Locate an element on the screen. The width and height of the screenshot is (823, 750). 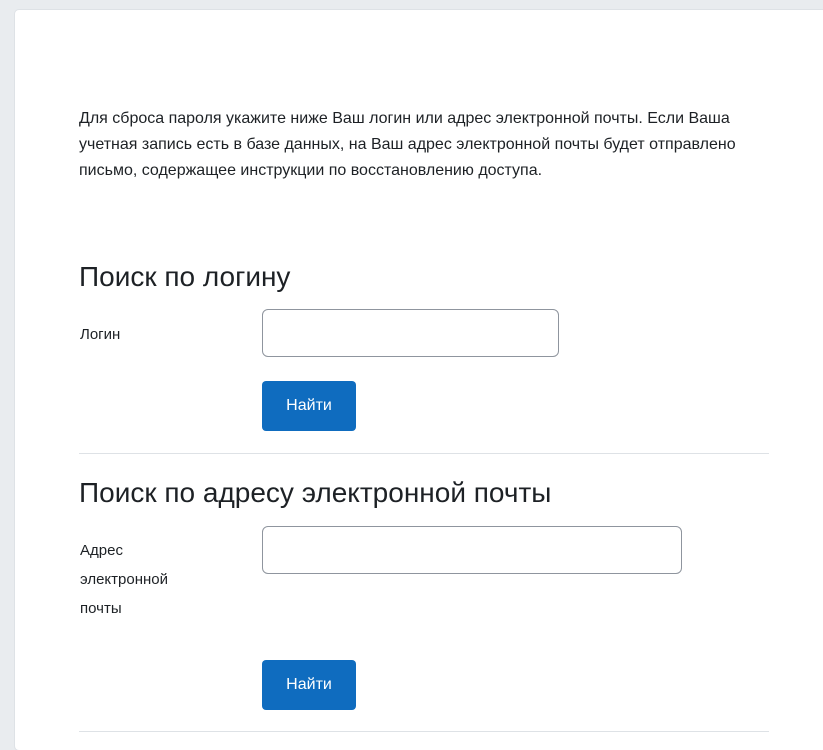
search-by-email-button: Найти is located at coordinates (309, 685).